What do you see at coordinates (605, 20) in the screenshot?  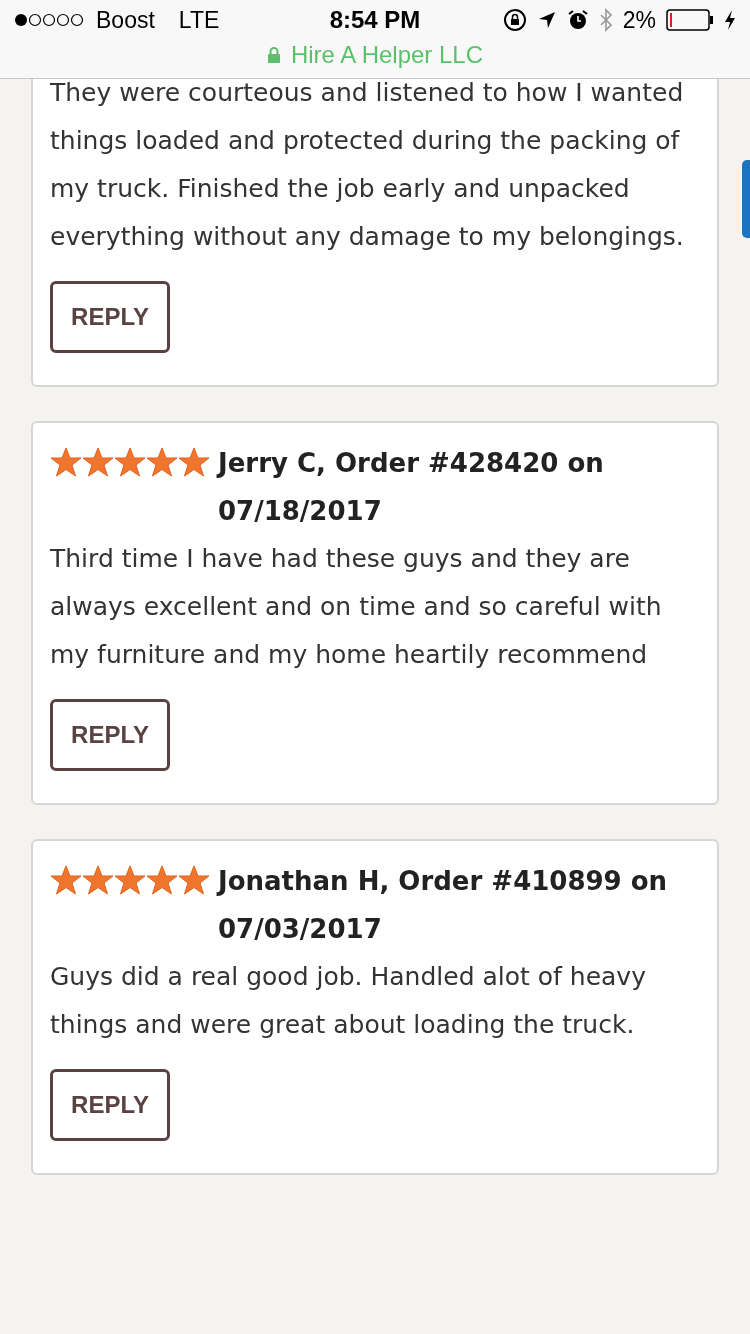 I see `bluetooth-icon` at bounding box center [605, 20].